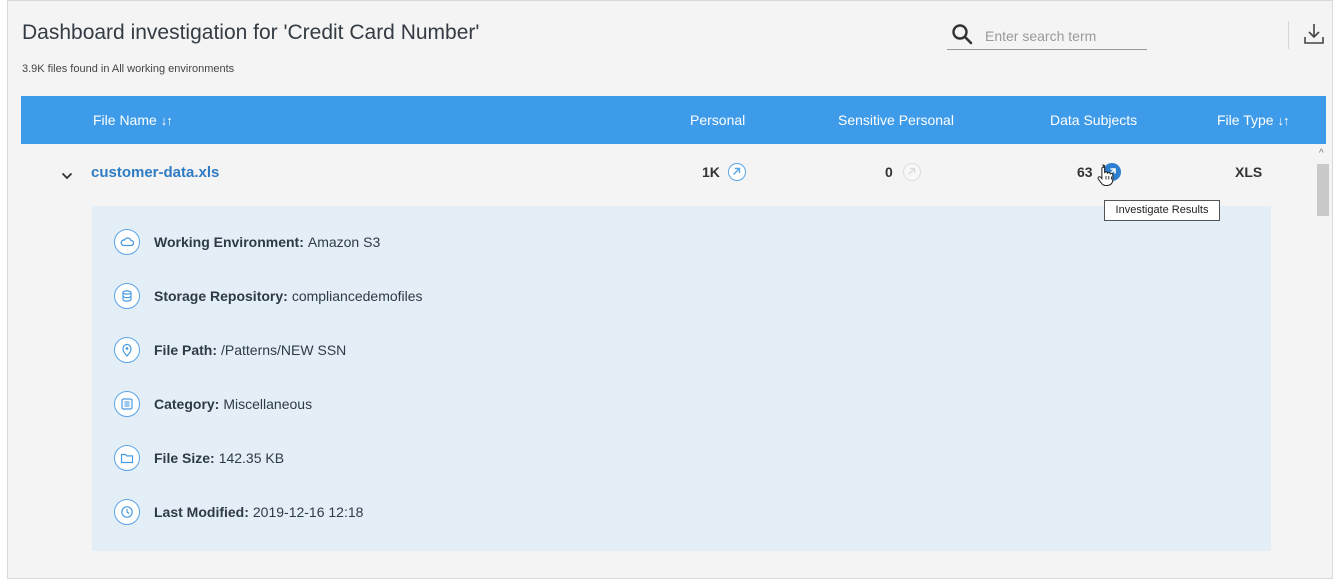 The image size is (1337, 581). What do you see at coordinates (1323, 190) in the screenshot?
I see `scrollbar-thumb` at bounding box center [1323, 190].